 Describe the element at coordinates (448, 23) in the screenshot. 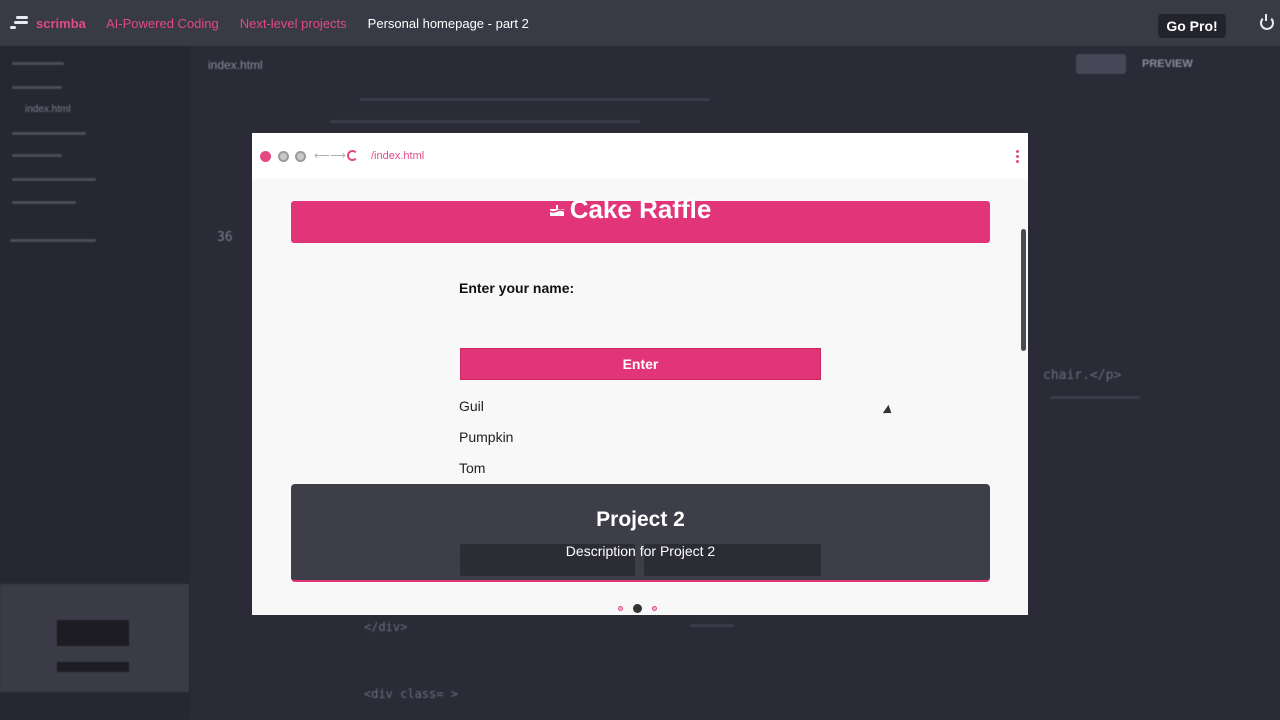

I see `breadcrumb-current-lesson: Personal homepage - part 2` at that location.